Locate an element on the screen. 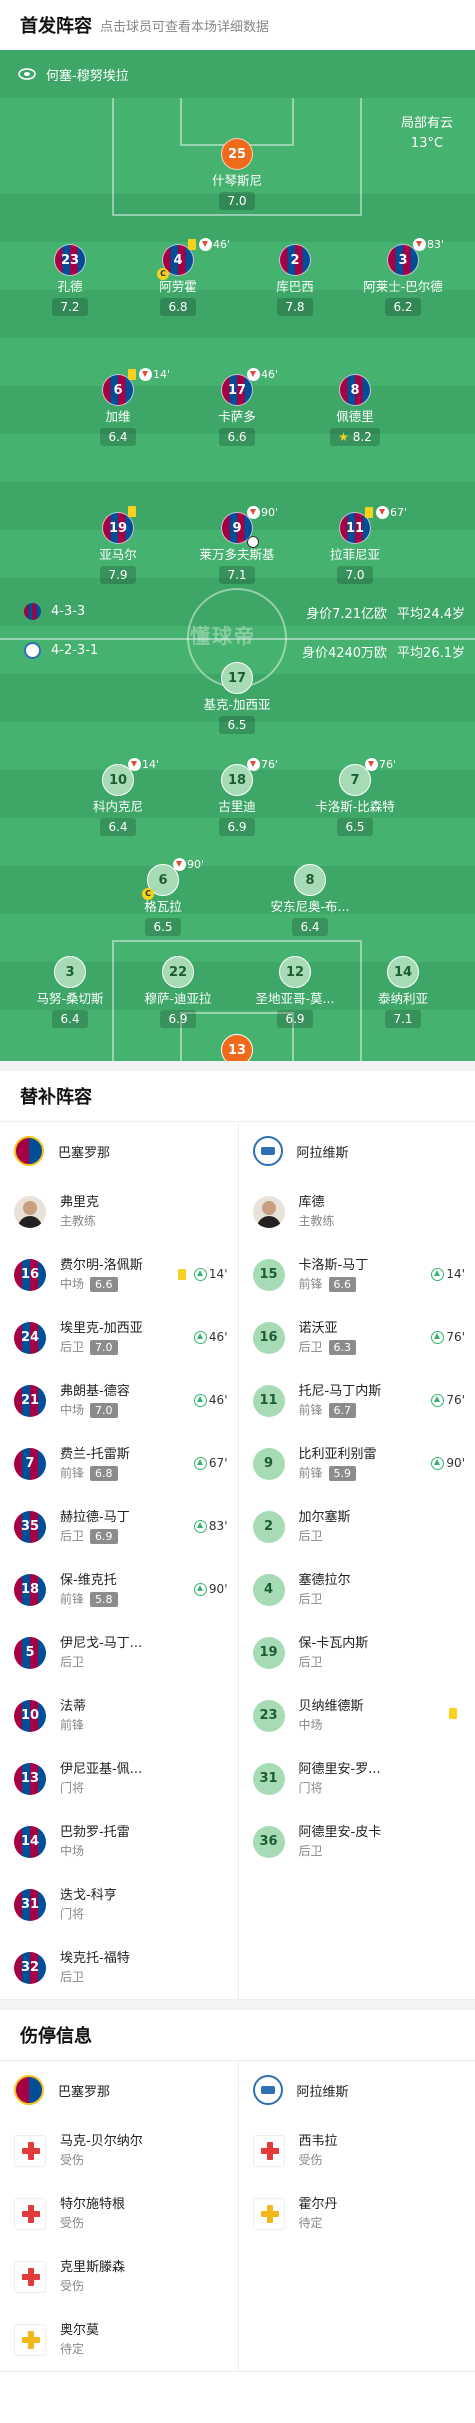 Image resolution: width=475 pixels, height=2423 pixels. sub-number: 4 is located at coordinates (268, 1589).